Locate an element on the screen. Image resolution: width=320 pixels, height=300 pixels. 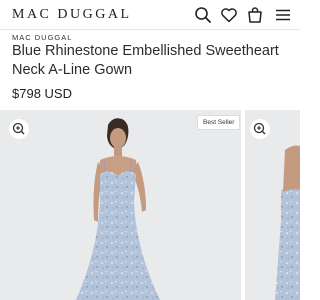
menu-icon is located at coordinates (283, 15).